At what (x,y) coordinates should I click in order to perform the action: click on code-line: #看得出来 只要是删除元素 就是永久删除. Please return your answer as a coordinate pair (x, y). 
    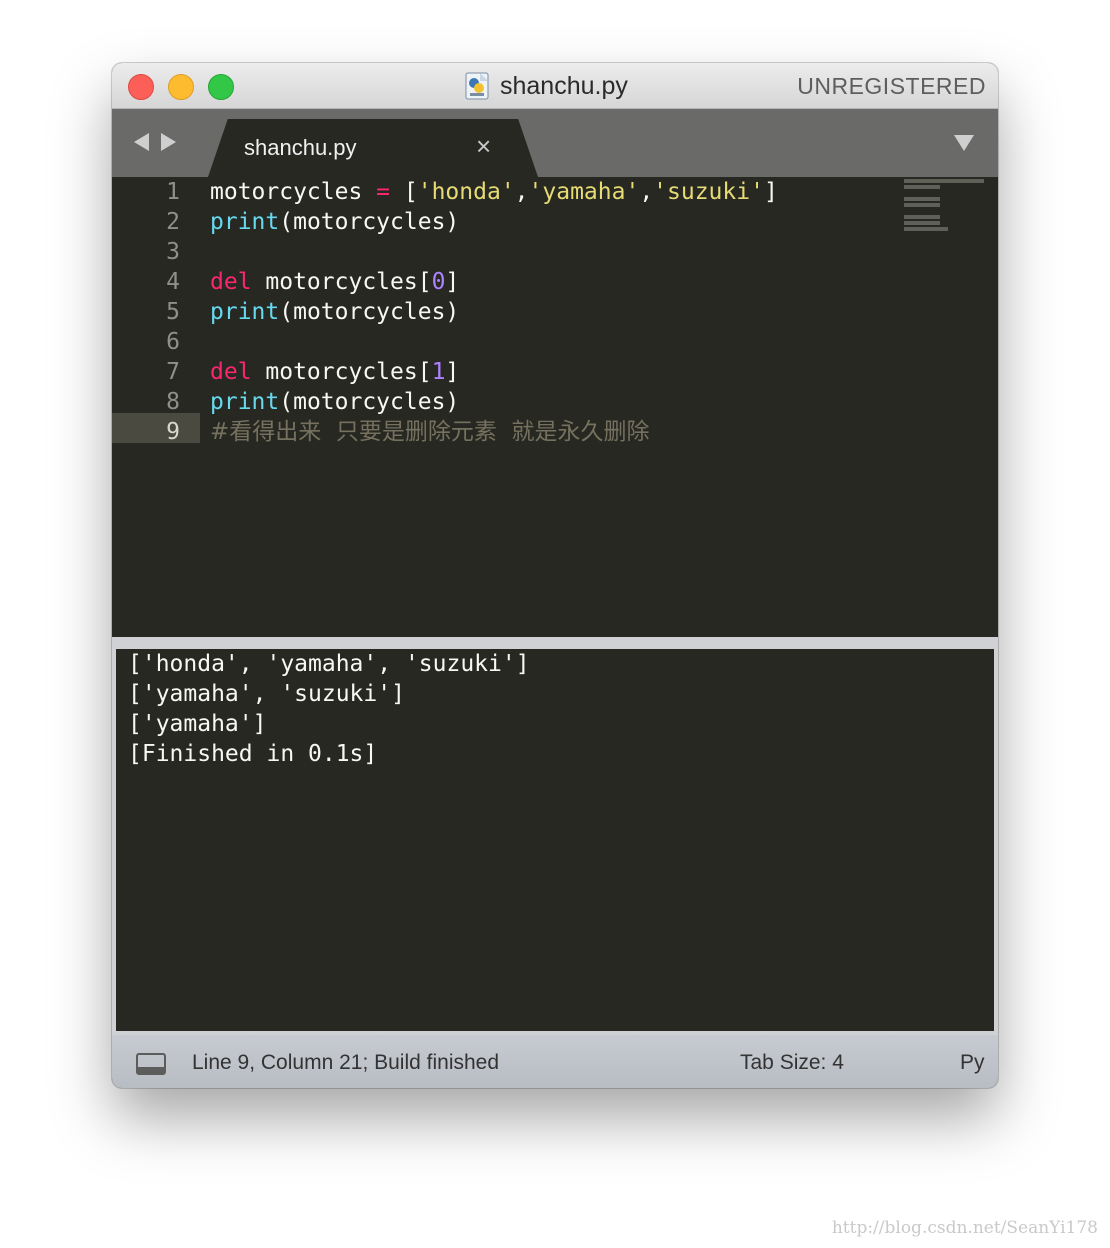
    Looking at the image, I should click on (494, 432).